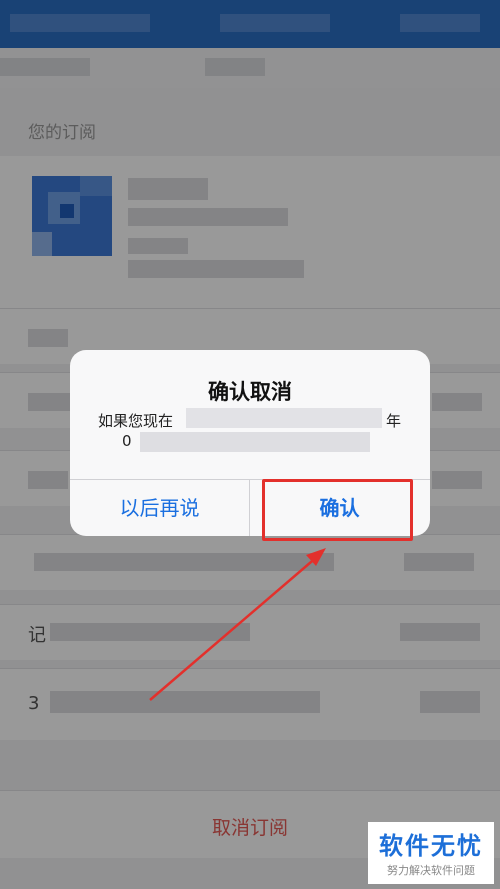 This screenshot has height=889, width=500. I want to click on watermark-logo: 软件无忧 努力解决软件问题, so click(431, 853).